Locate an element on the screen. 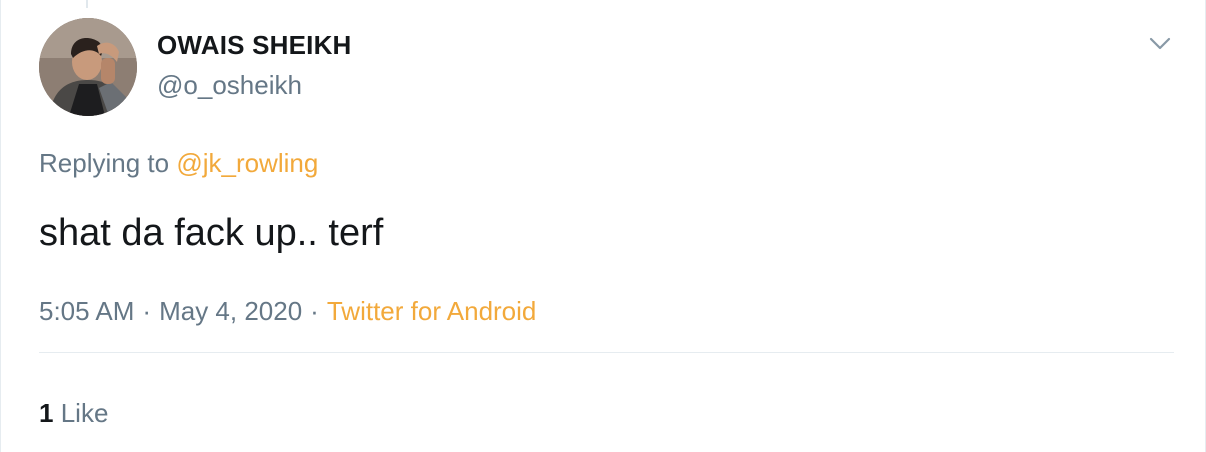  tweet-metadata: 5:05 AM · May 4, 2020 · Twitter for Android is located at coordinates (287, 311).